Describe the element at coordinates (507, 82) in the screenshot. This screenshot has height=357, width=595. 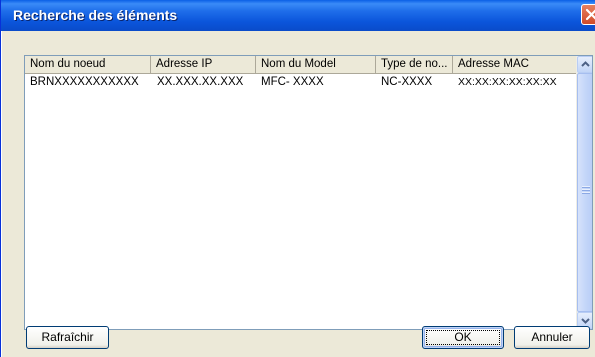
I see `cell-mac-address: XX:XX:XX:XX:XX:XX` at that location.